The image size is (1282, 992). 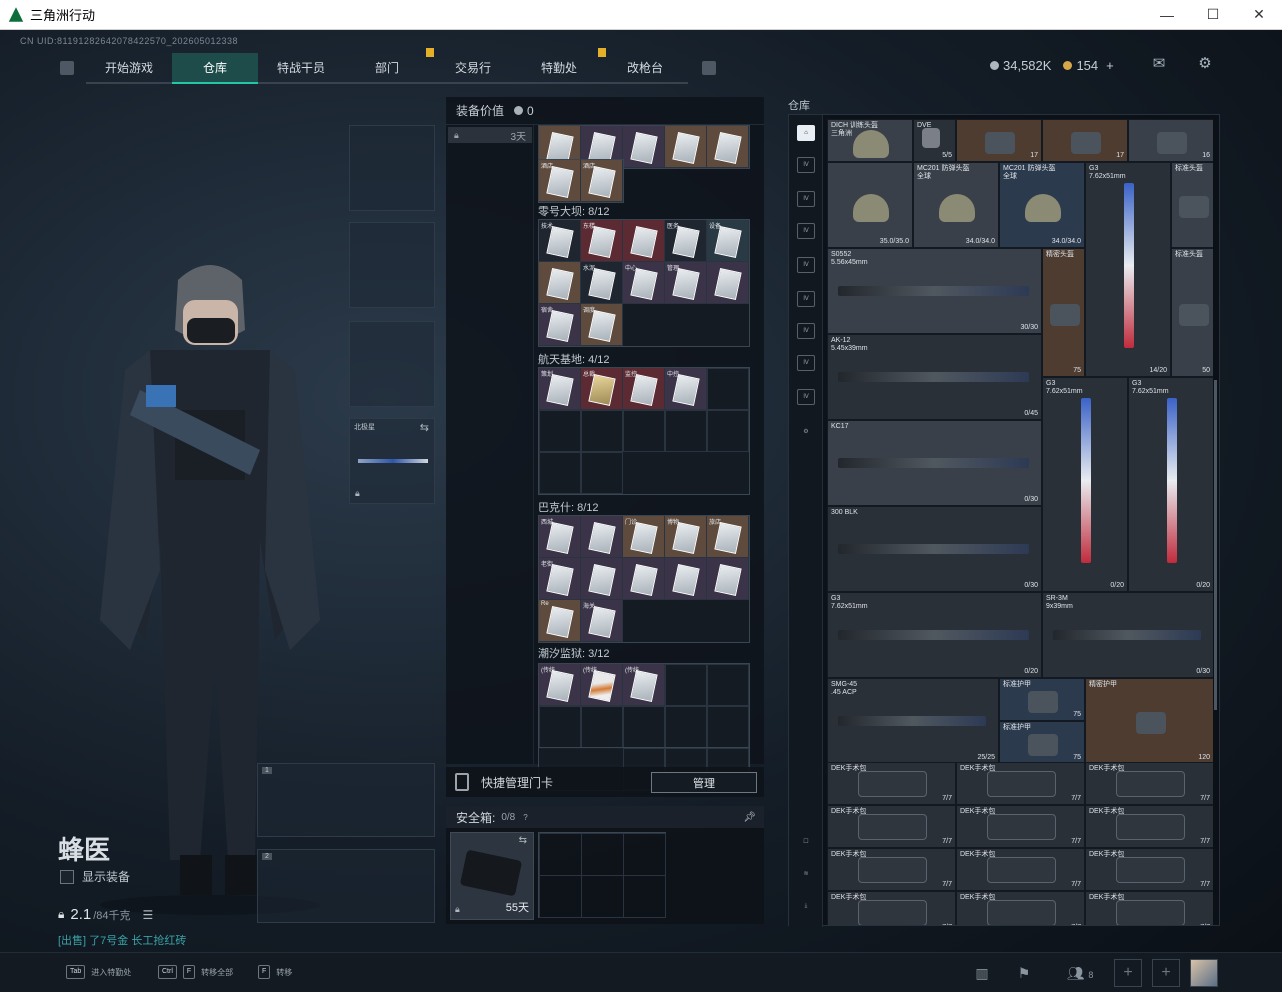 I want to click on secondary-weapon-slot: 2, so click(x=346, y=886).